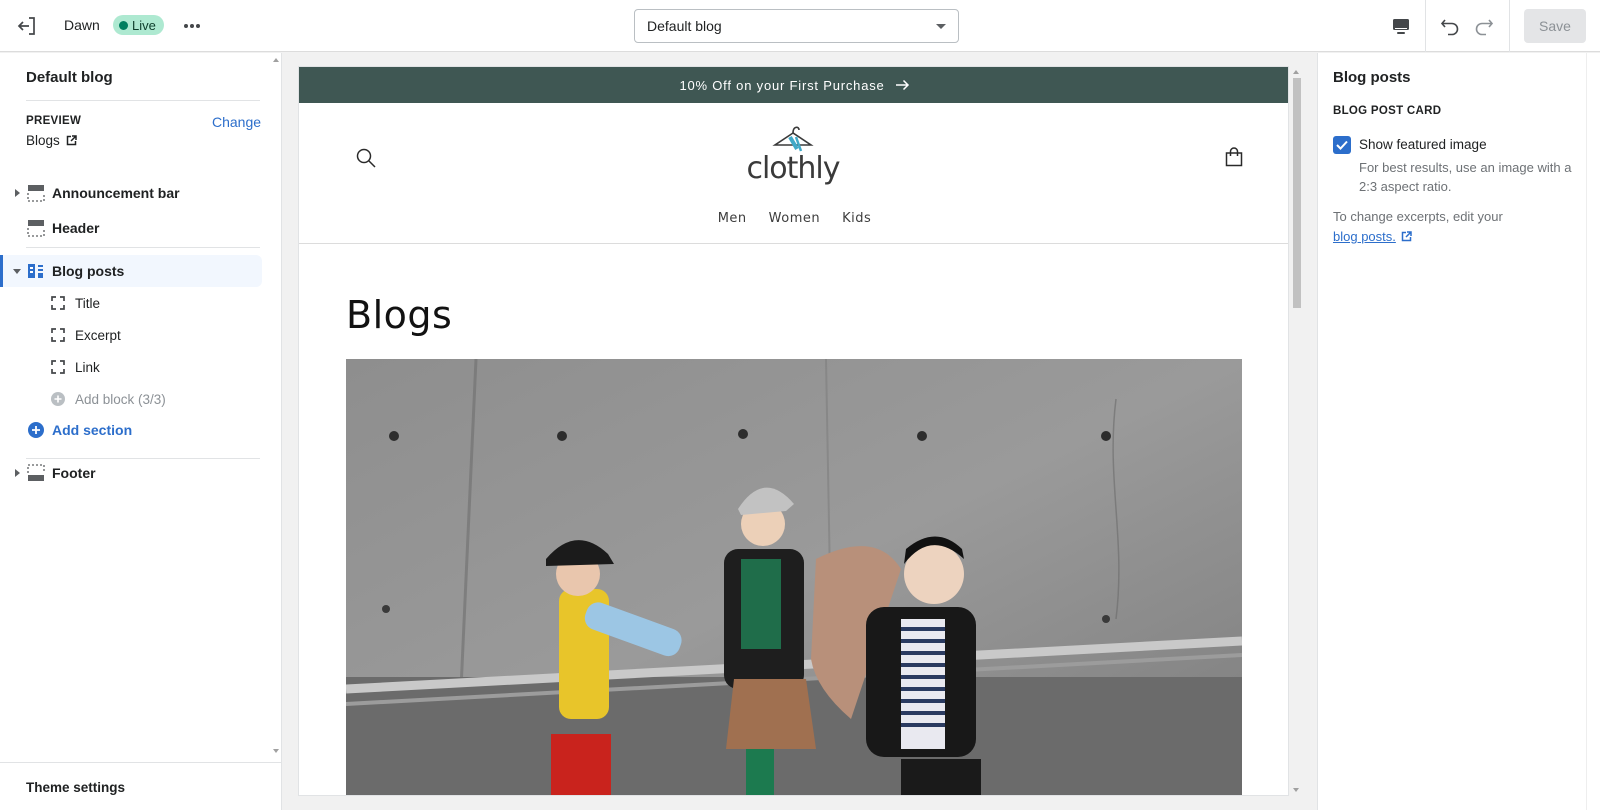  What do you see at coordinates (123, 25) in the screenshot?
I see `live-dot-icon` at bounding box center [123, 25].